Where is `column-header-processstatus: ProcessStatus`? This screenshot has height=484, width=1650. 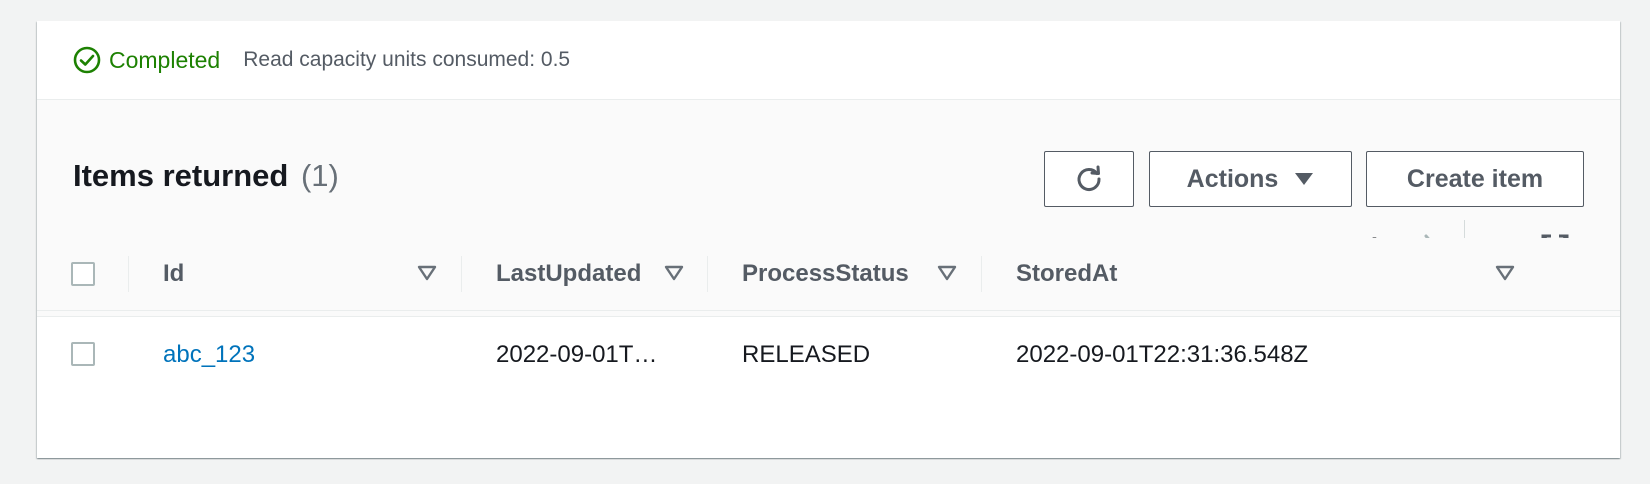
column-header-processstatus: ProcessStatus is located at coordinates (825, 274).